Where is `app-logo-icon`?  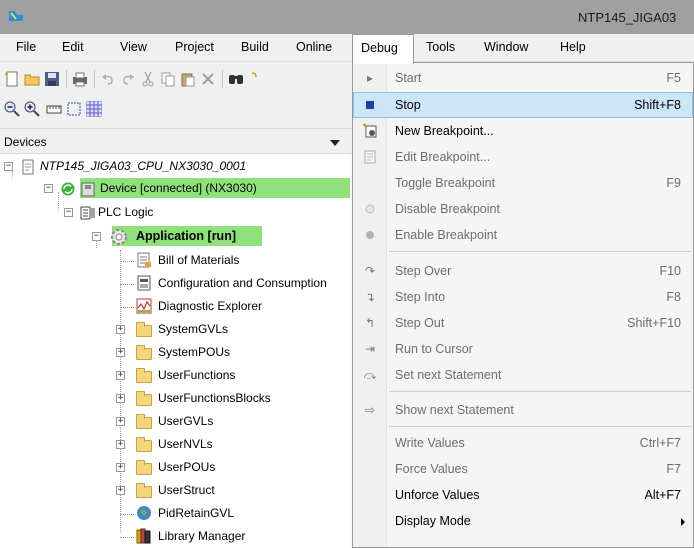
app-logo-icon is located at coordinates (16, 16).